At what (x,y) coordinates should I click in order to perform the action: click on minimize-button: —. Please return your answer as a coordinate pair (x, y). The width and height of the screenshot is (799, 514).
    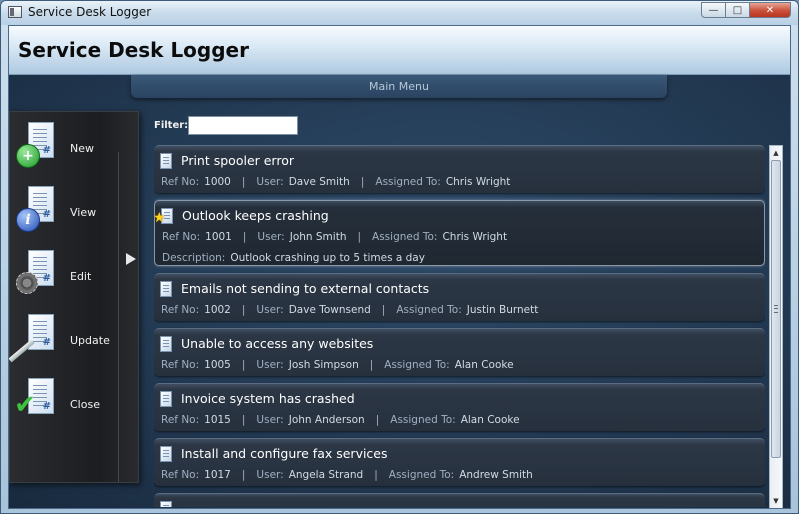
    Looking at the image, I should click on (713, 10).